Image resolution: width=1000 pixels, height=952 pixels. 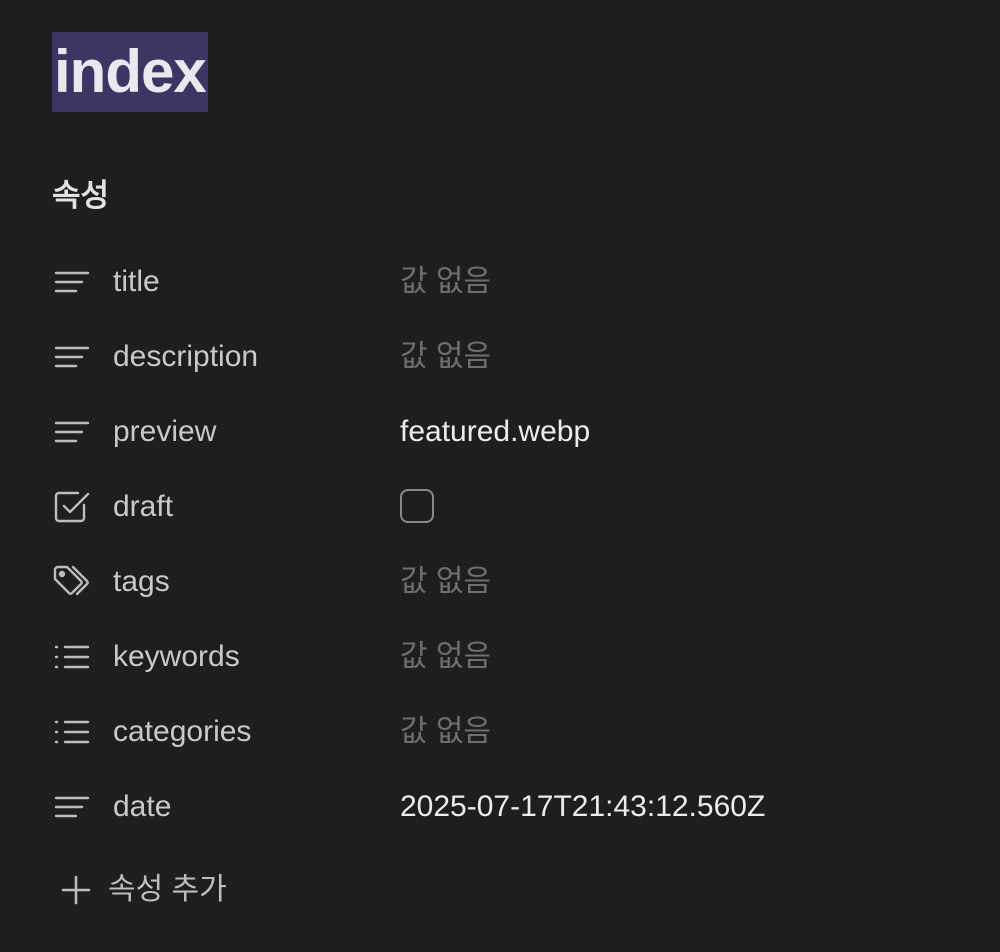 I want to click on add-property-label: 속성 추가, so click(x=167, y=889).